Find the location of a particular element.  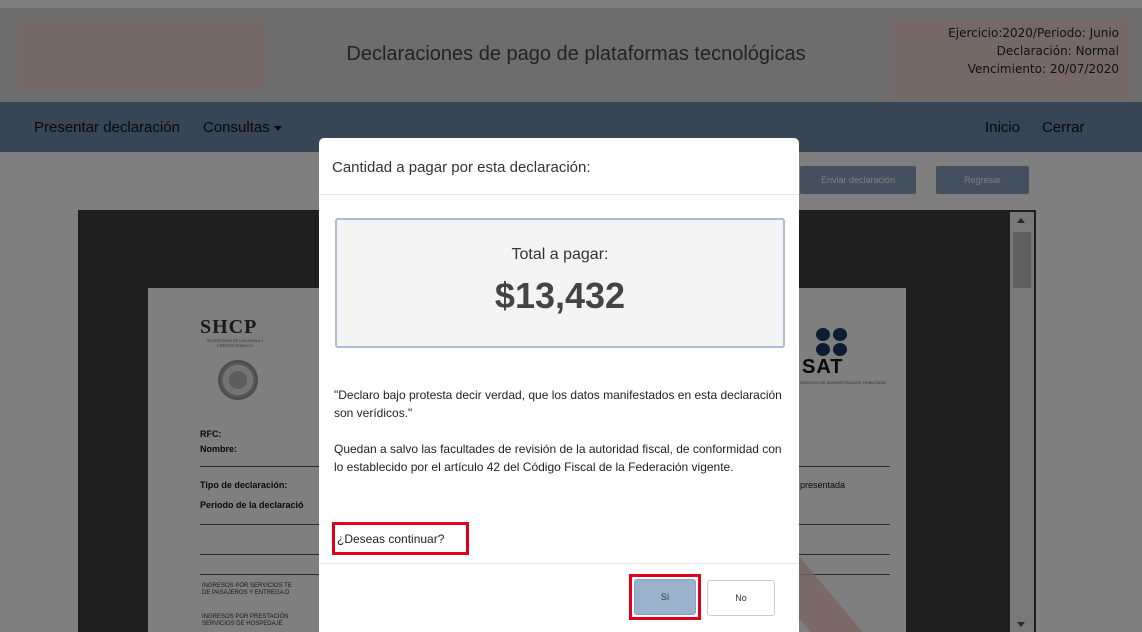

no-button: No is located at coordinates (741, 598).